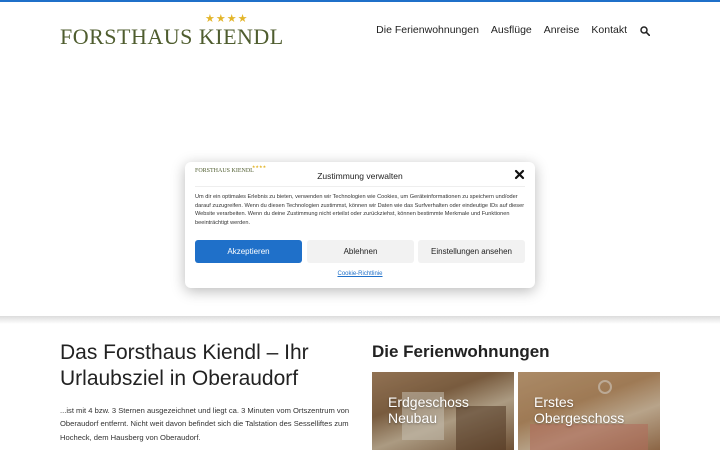 The image size is (720, 450). What do you see at coordinates (248, 251) in the screenshot?
I see `accept-button: Akzeptieren` at bounding box center [248, 251].